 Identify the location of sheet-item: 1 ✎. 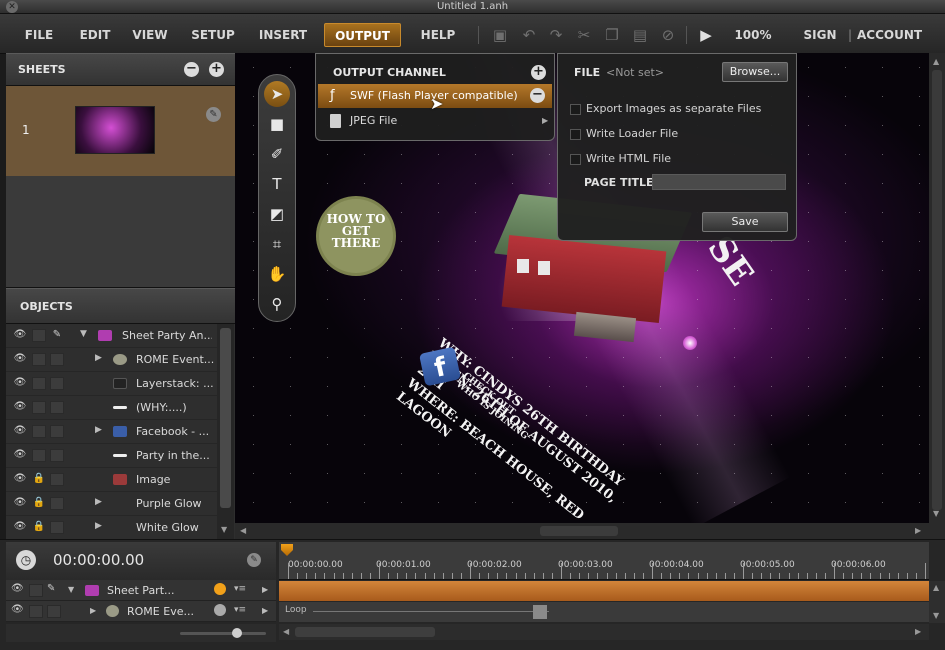
(120, 131).